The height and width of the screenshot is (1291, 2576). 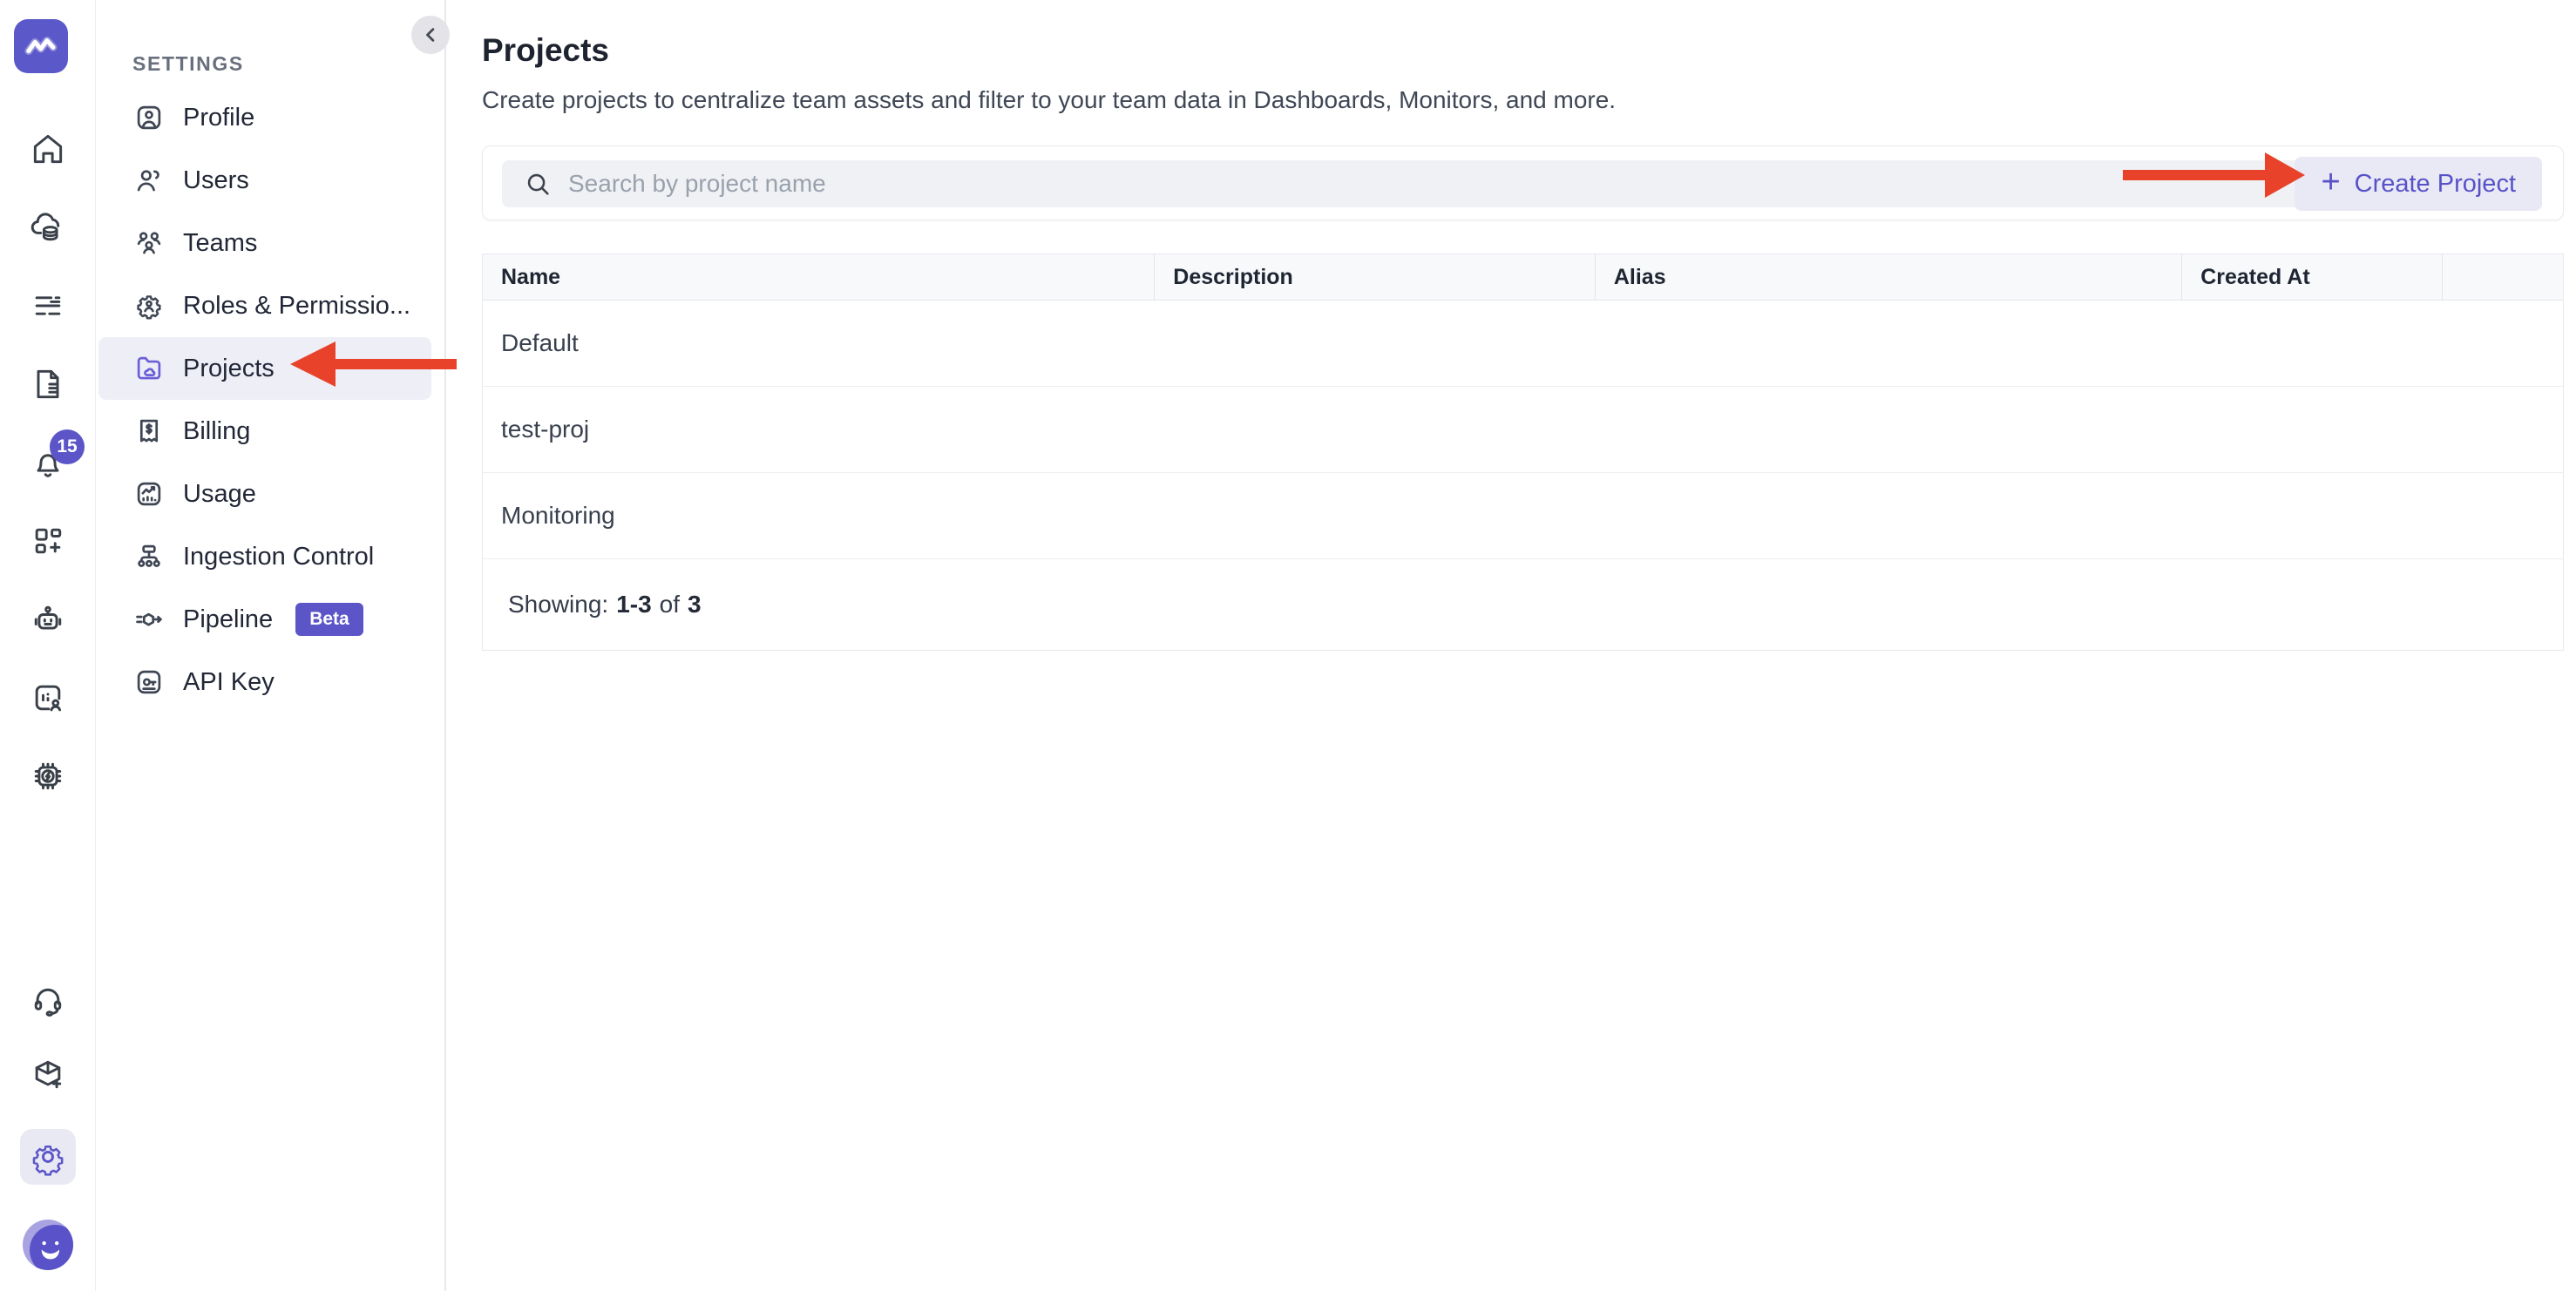 I want to click on column-header-name: Name, so click(x=819, y=277).